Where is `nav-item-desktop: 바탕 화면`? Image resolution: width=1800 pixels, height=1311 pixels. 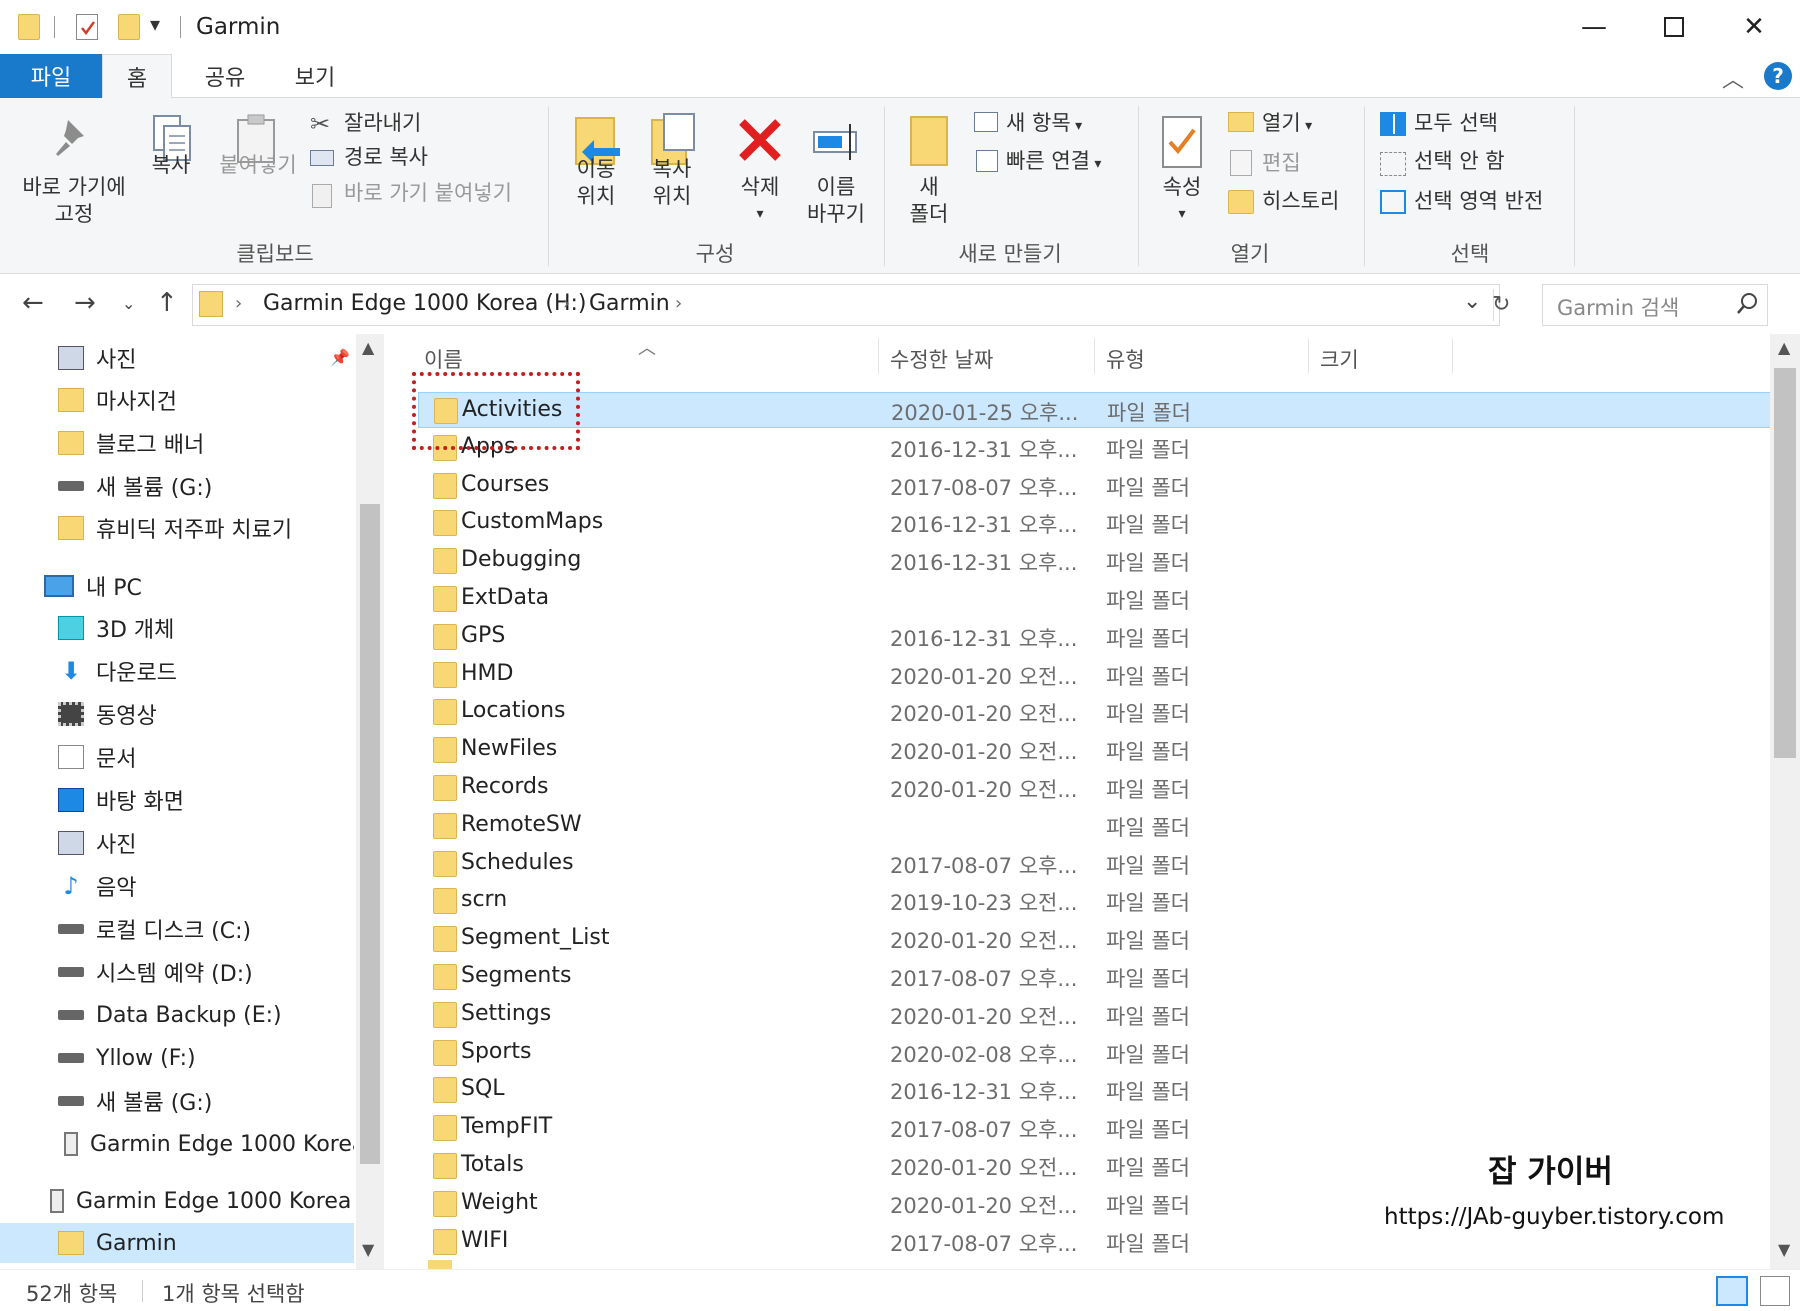
nav-item-desktop: 바탕 화면 is located at coordinates (121, 800).